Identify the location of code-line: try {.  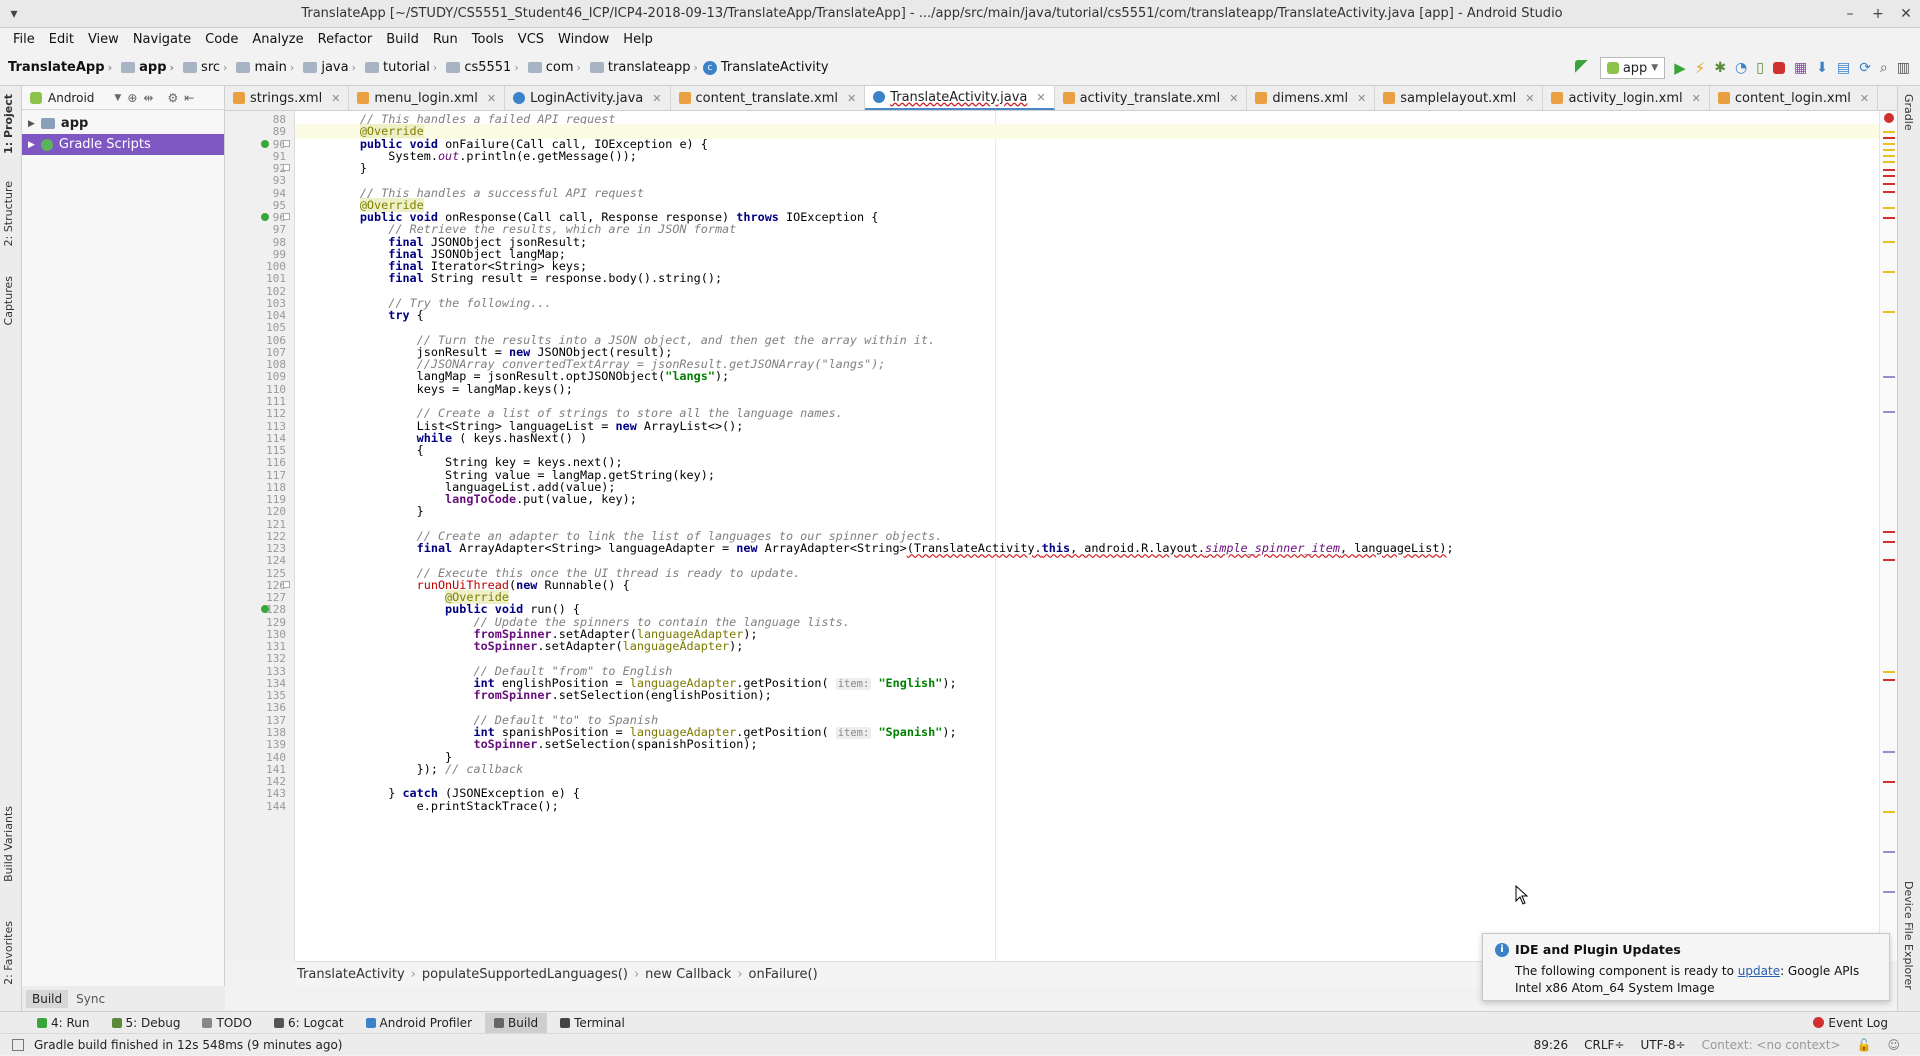
(363, 315).